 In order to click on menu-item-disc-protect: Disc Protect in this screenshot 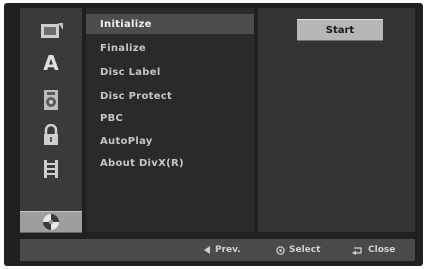, I will do `click(170, 96)`.